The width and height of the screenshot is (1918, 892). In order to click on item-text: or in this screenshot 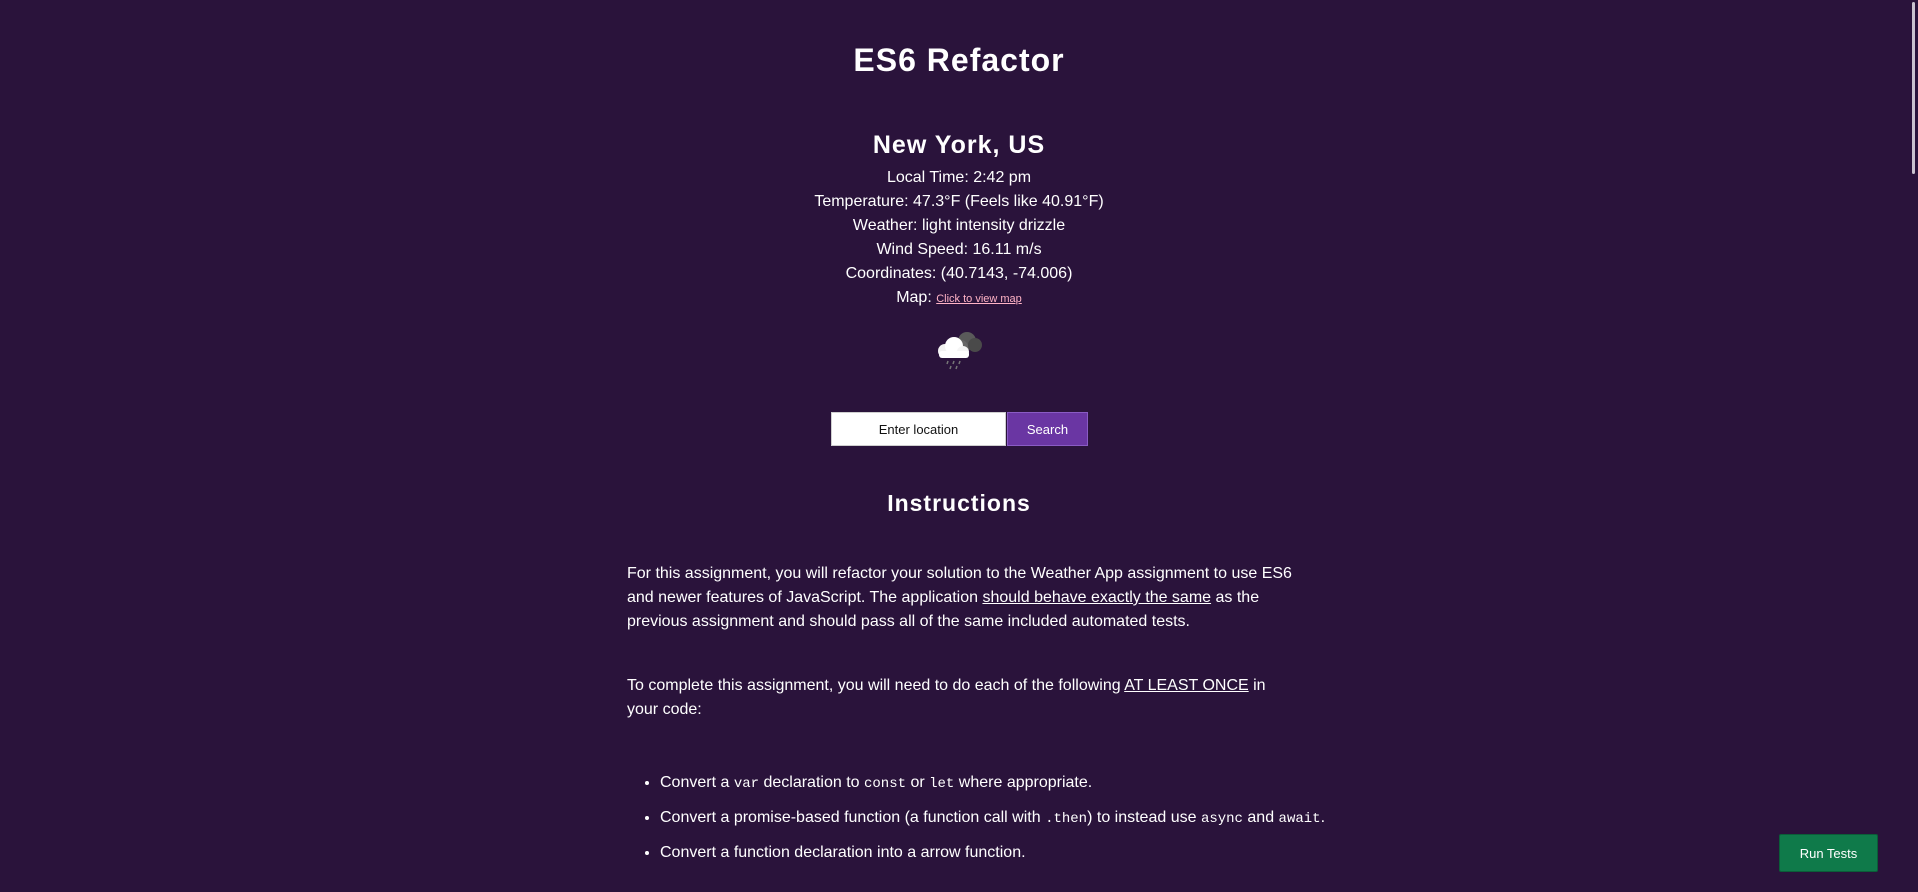, I will do `click(918, 782)`.